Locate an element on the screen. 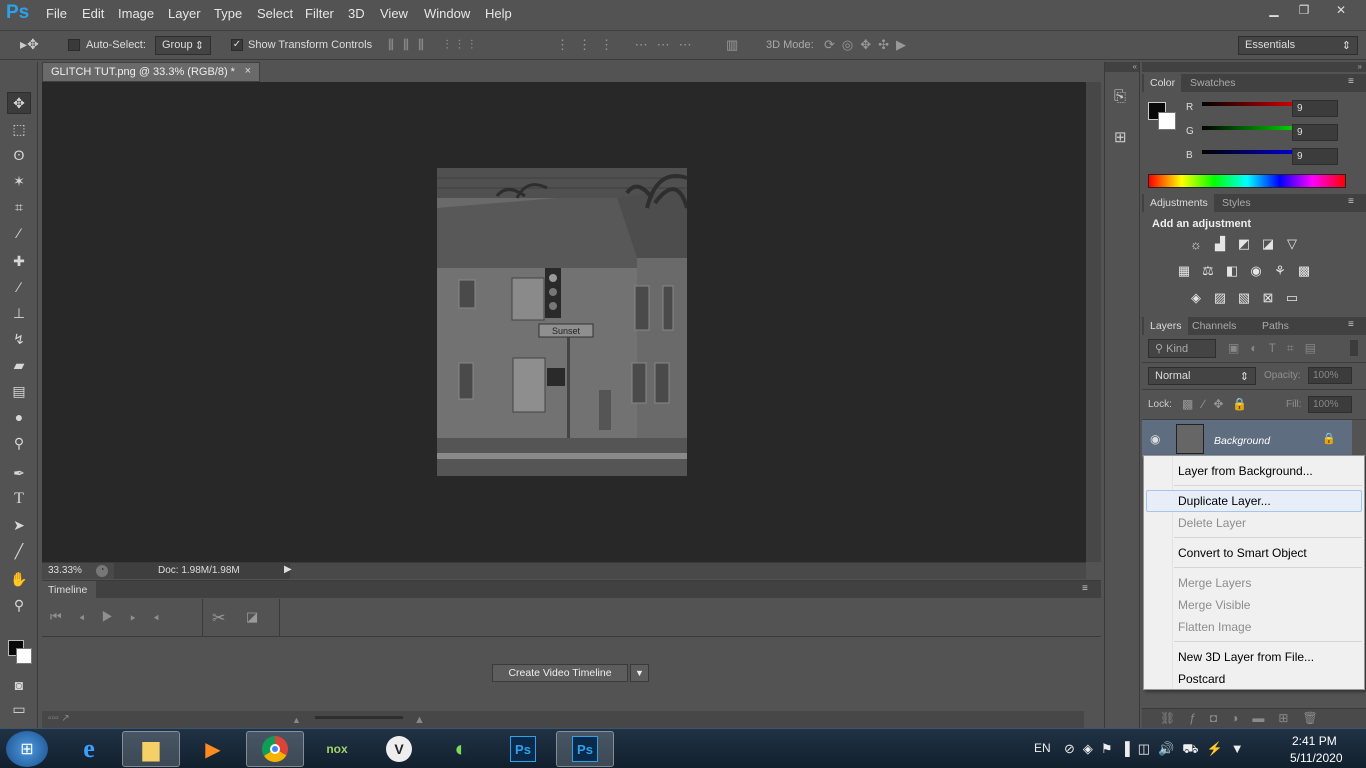 This screenshot has height=768, width=1366. document-image: Sunset is located at coordinates (562, 322).